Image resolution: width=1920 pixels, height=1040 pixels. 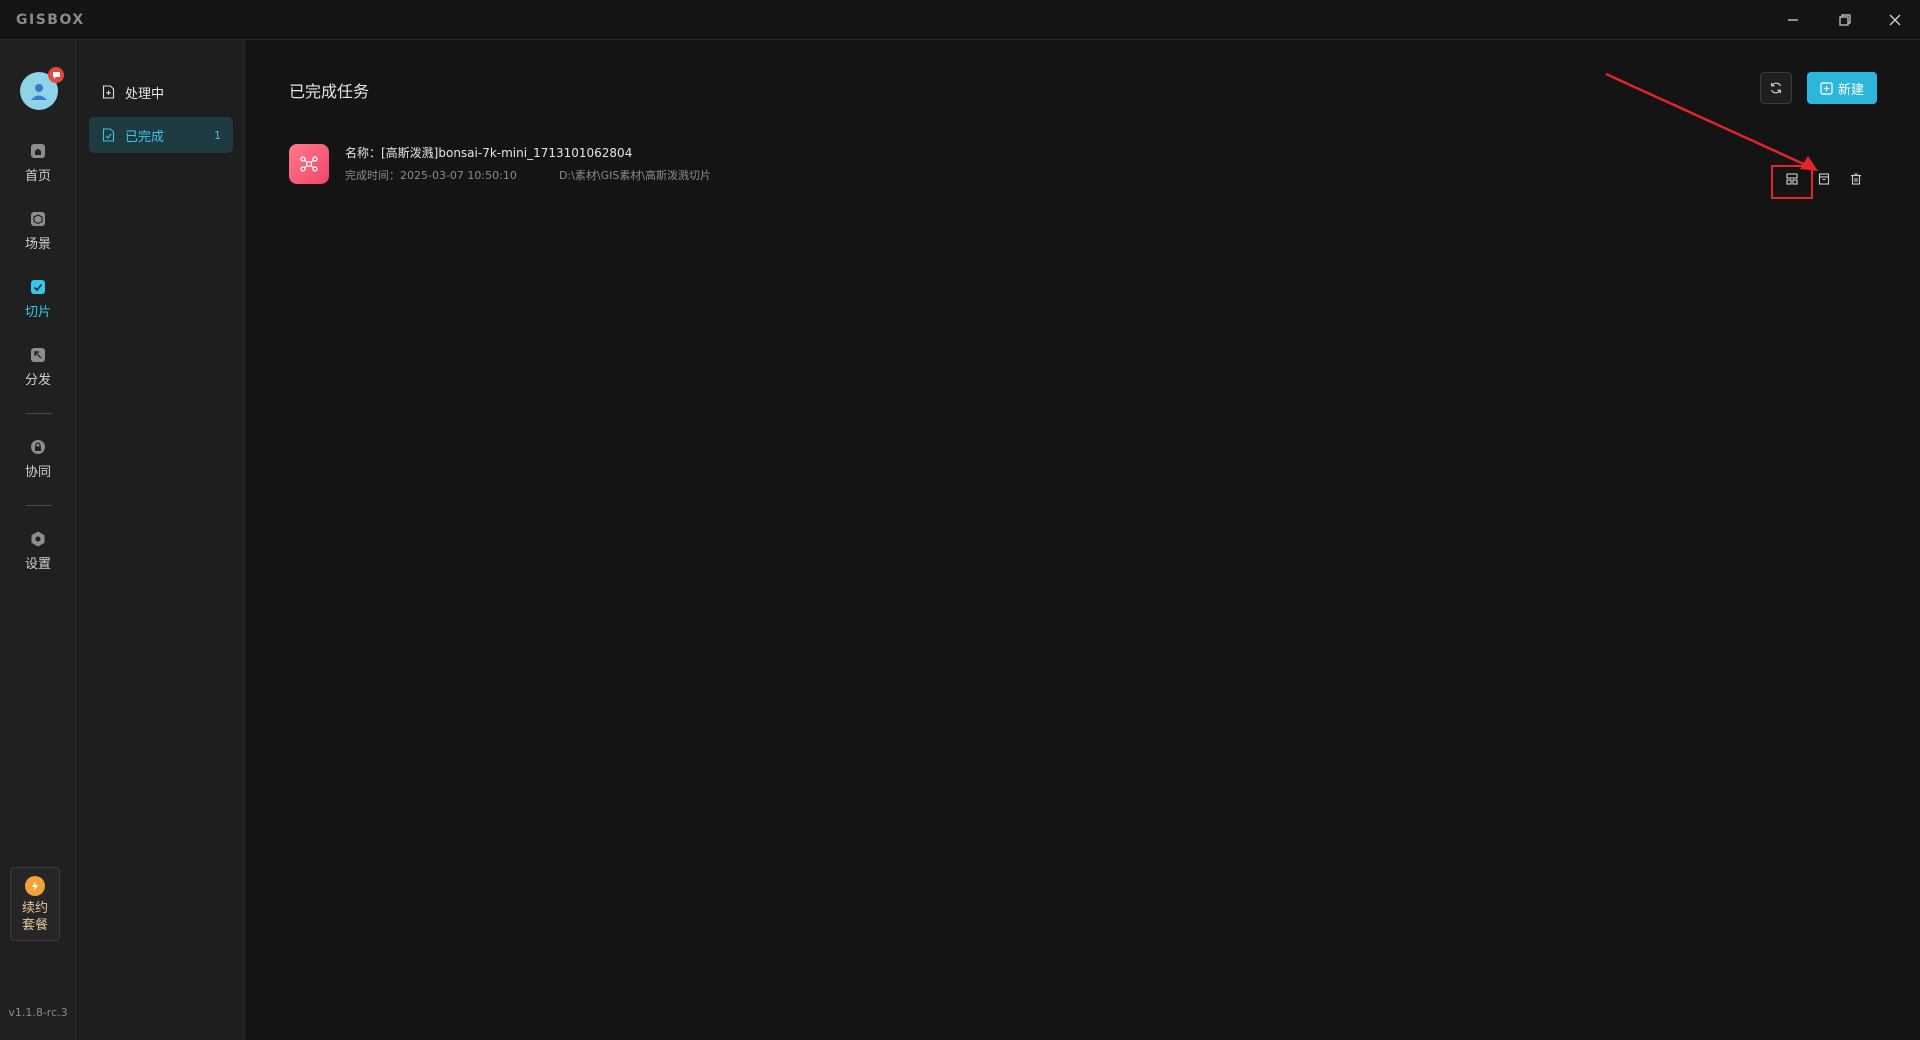 I want to click on rail-item-label: 分发, so click(x=37, y=380).